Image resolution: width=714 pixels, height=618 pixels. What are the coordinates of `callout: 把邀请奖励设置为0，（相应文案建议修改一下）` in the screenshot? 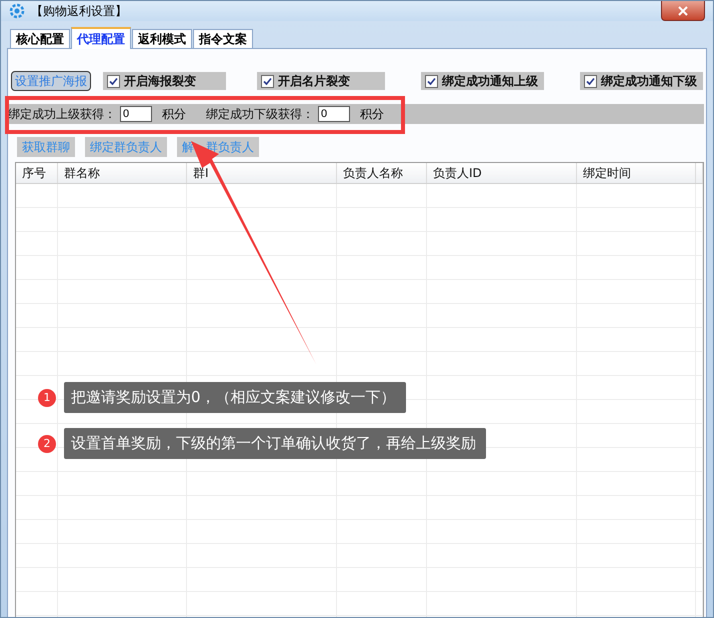 It's located at (235, 397).